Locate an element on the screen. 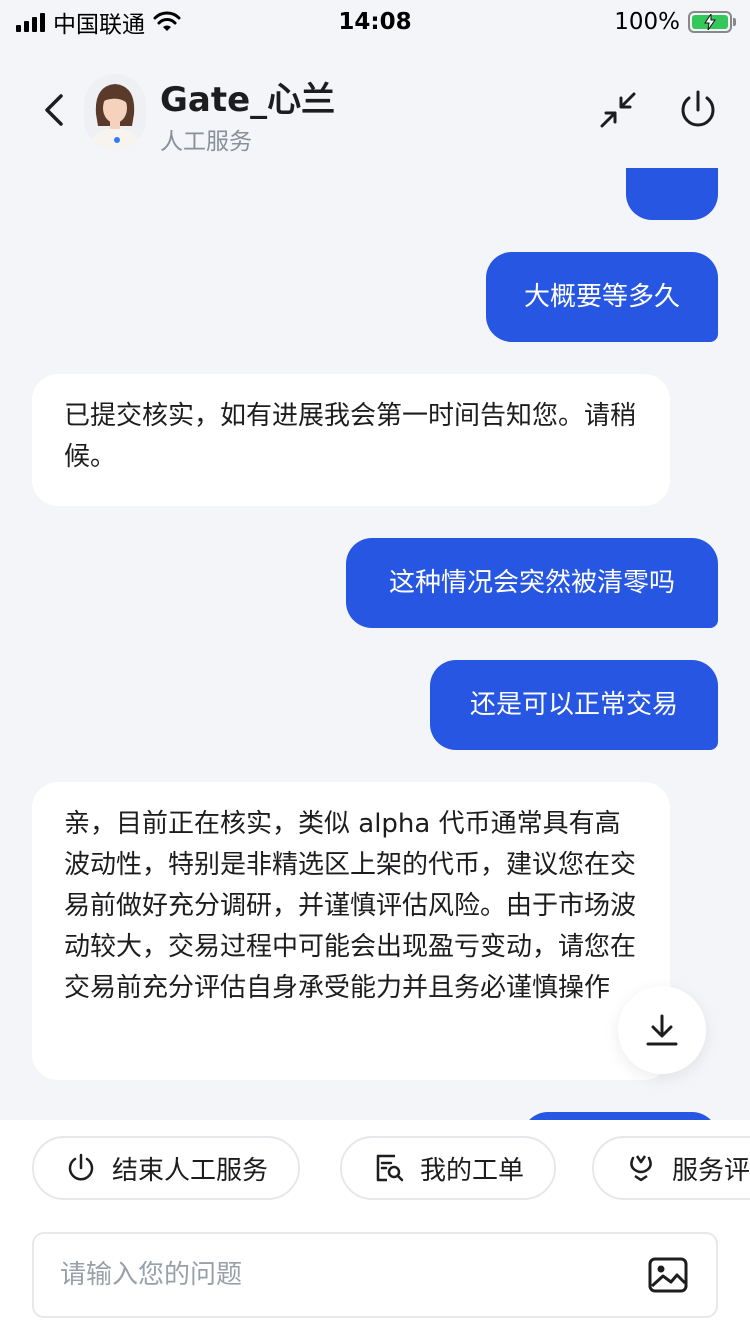  status-bar: 中国联通 14:08 100% is located at coordinates (375, 22).